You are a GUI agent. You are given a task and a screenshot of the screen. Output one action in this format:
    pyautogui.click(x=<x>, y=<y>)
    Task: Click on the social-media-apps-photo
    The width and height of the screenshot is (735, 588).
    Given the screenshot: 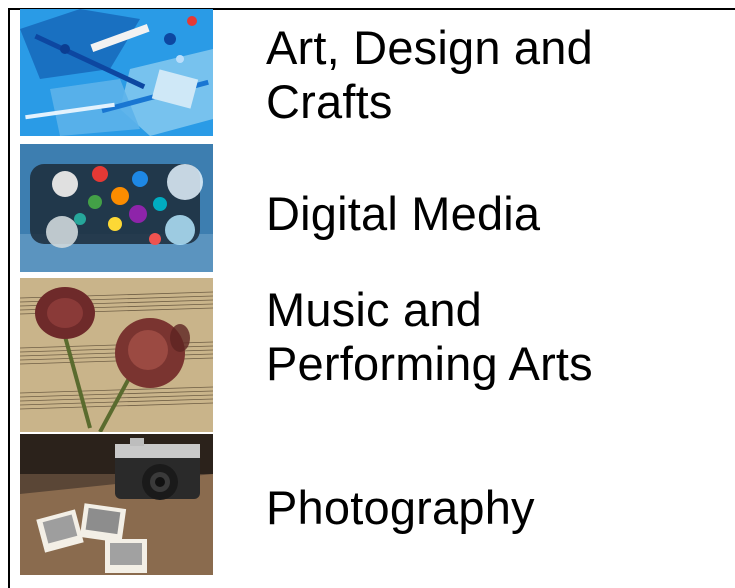 What is the action you would take?
    pyautogui.click(x=116, y=208)
    